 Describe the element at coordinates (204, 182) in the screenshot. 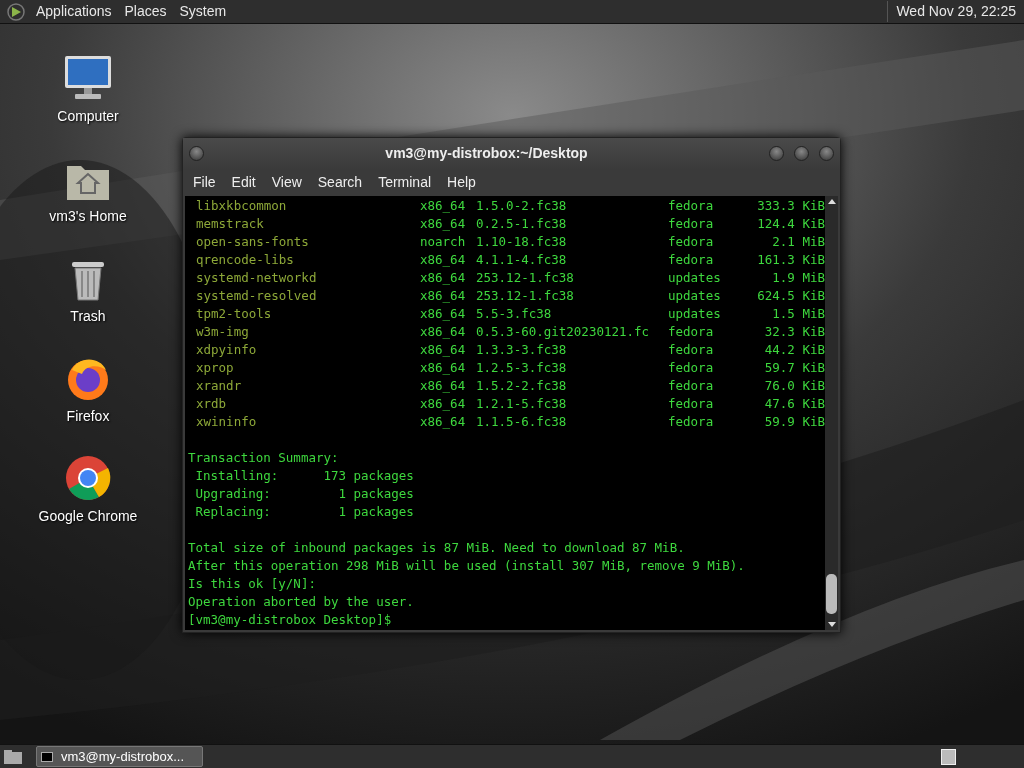

I see `menu-item: File` at that location.